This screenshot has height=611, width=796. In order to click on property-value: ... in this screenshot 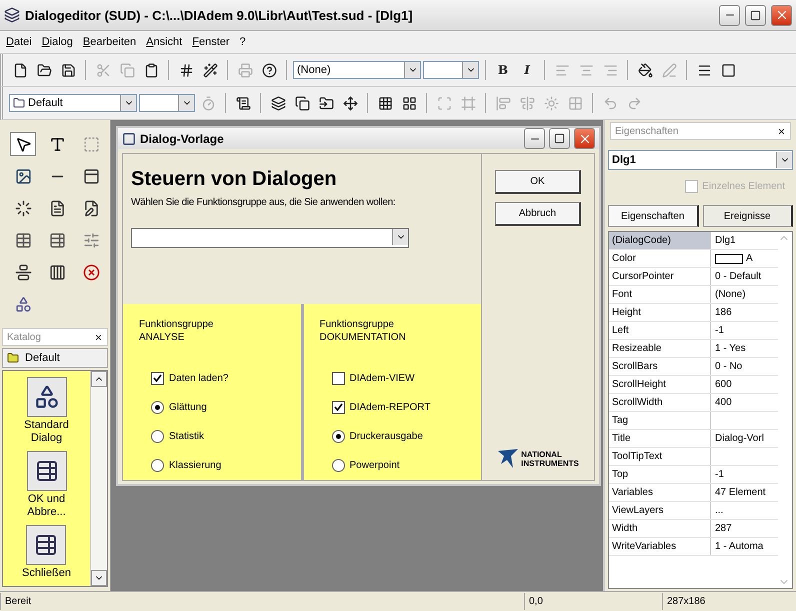, I will do `click(719, 510)`.